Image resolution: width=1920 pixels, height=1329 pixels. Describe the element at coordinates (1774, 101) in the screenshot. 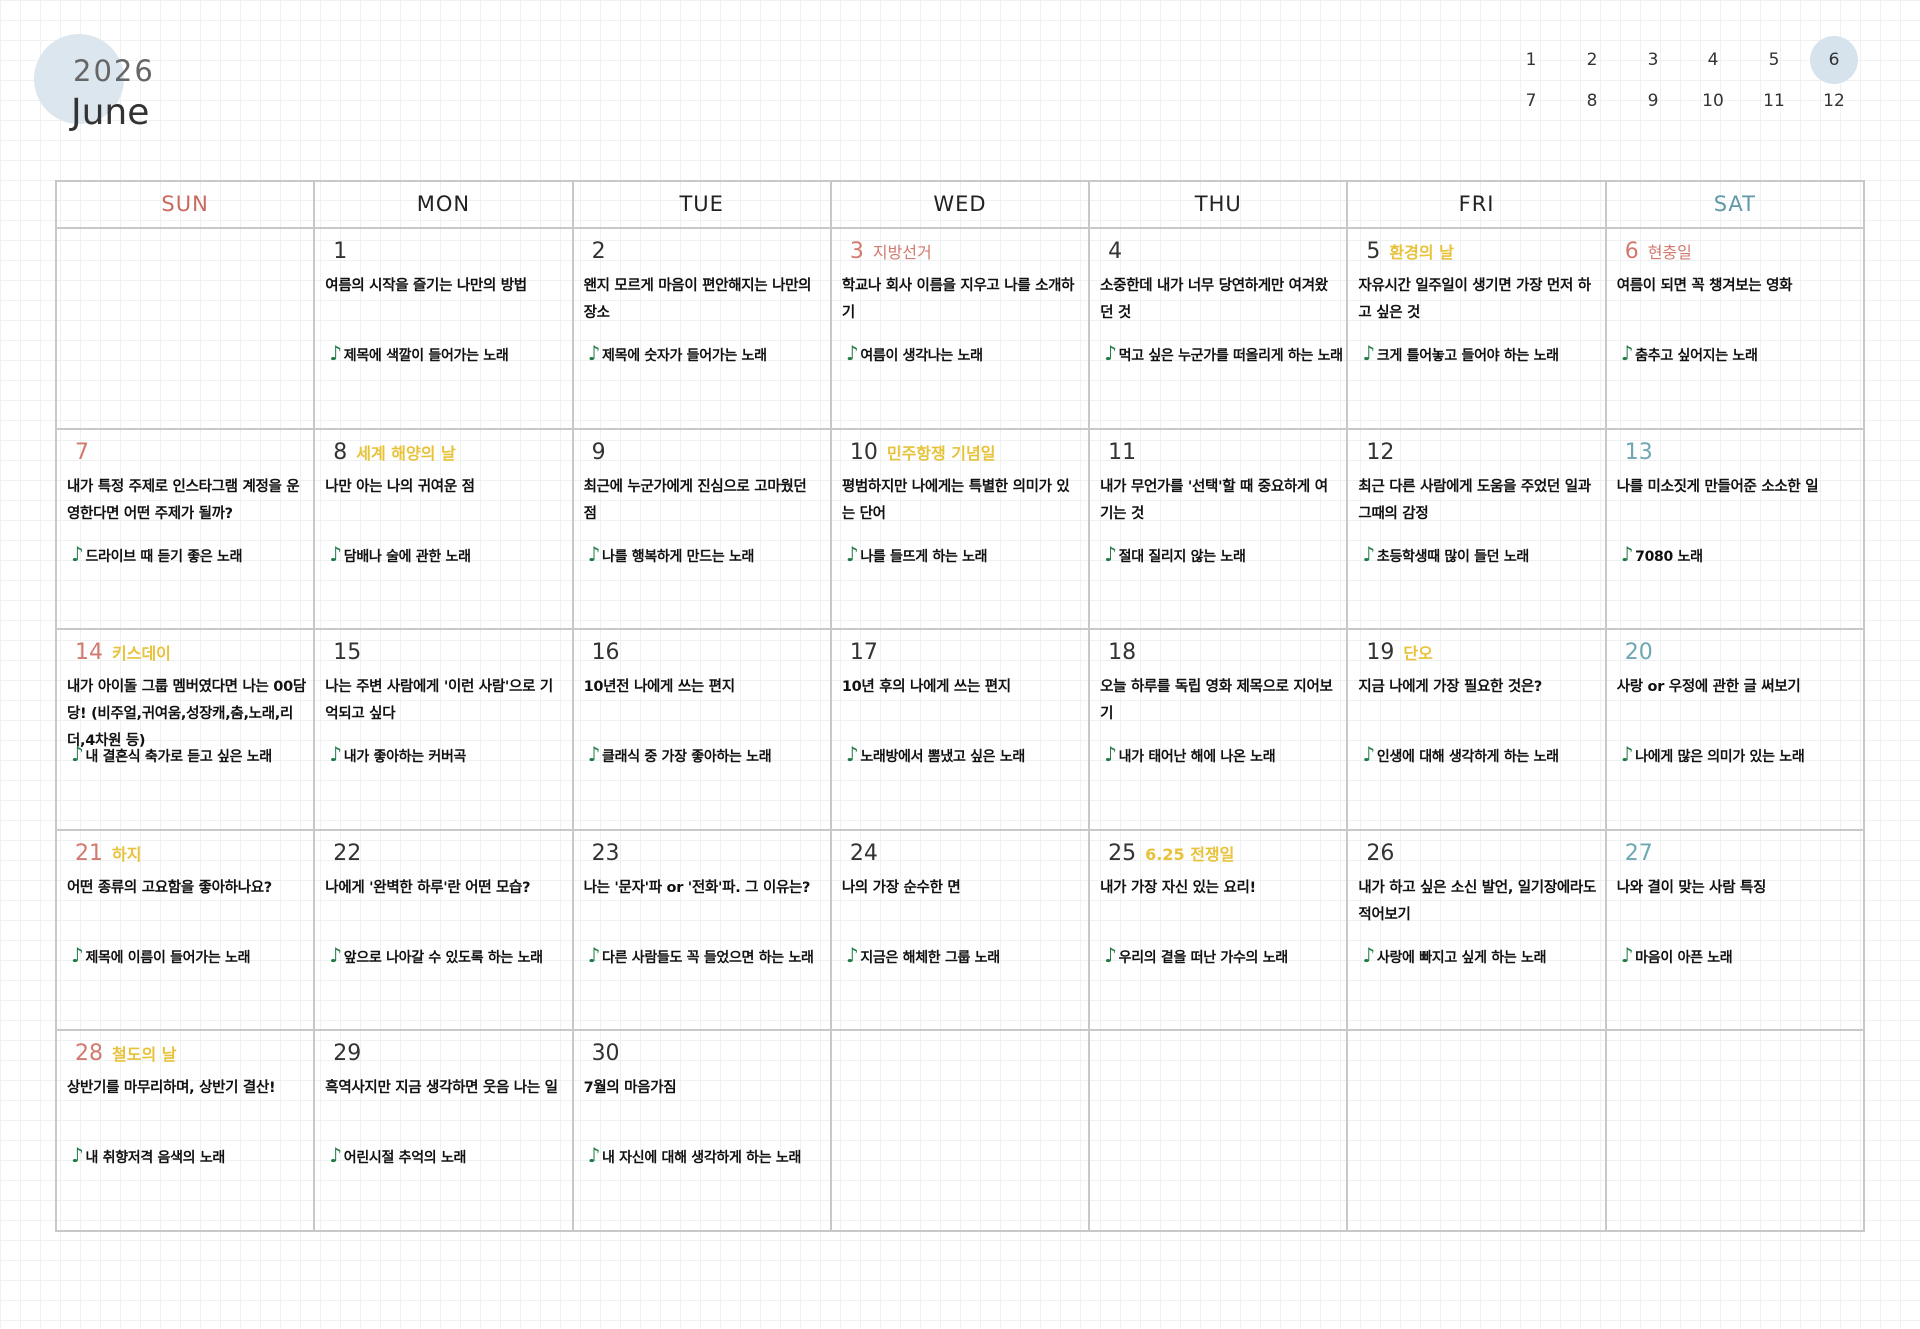

I see `month-link-11: 11` at that location.